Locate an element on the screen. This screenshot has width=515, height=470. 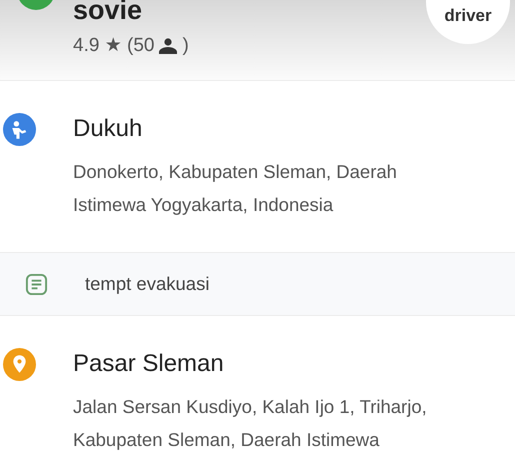
rating-text: 4.9 ★ (50 is located at coordinates (113, 45).